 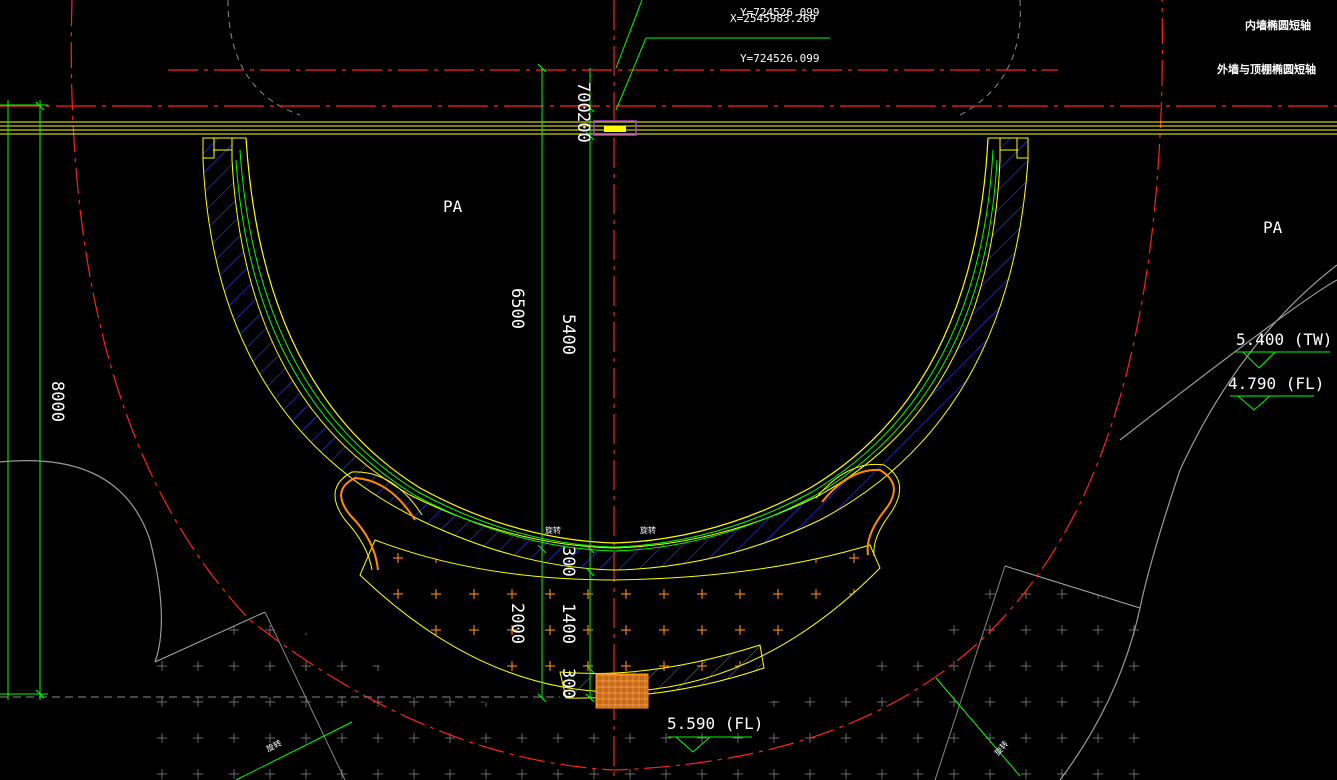 What do you see at coordinates (779, 58) in the screenshot?
I see `coordinate-y-second: Y=724526.099` at bounding box center [779, 58].